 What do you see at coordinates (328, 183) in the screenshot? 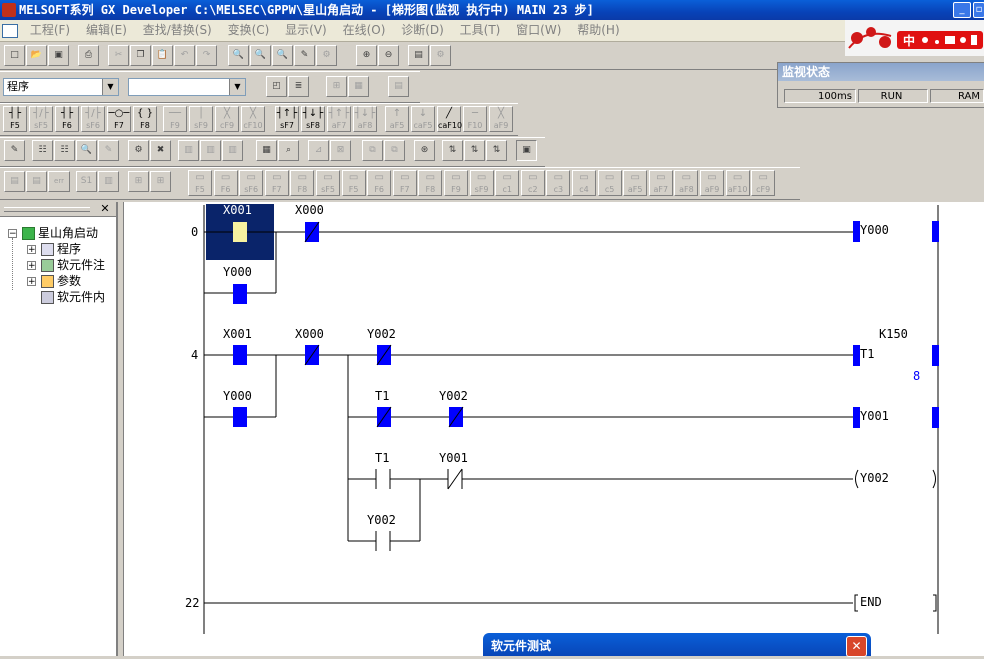
I see `sfc-fkey-sf5: ▭ sF5` at bounding box center [328, 183].